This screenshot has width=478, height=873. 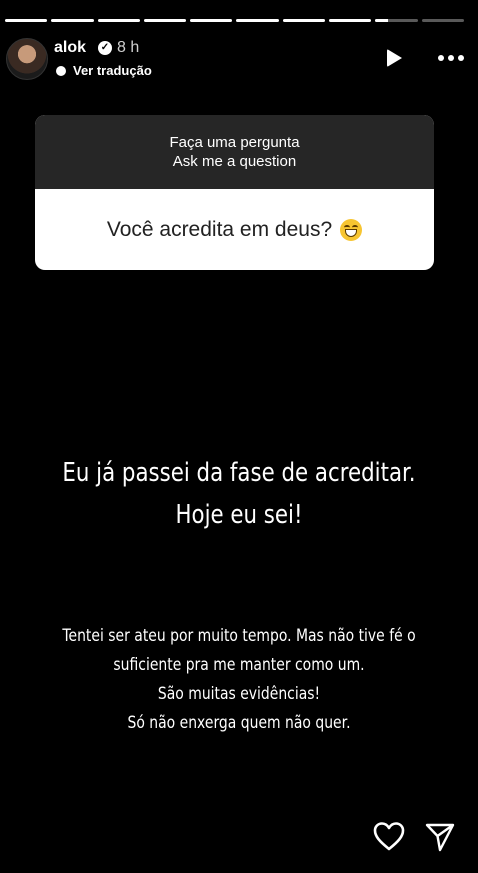 I want to click on question-prompt-en: Ask me a question, so click(x=234, y=161).